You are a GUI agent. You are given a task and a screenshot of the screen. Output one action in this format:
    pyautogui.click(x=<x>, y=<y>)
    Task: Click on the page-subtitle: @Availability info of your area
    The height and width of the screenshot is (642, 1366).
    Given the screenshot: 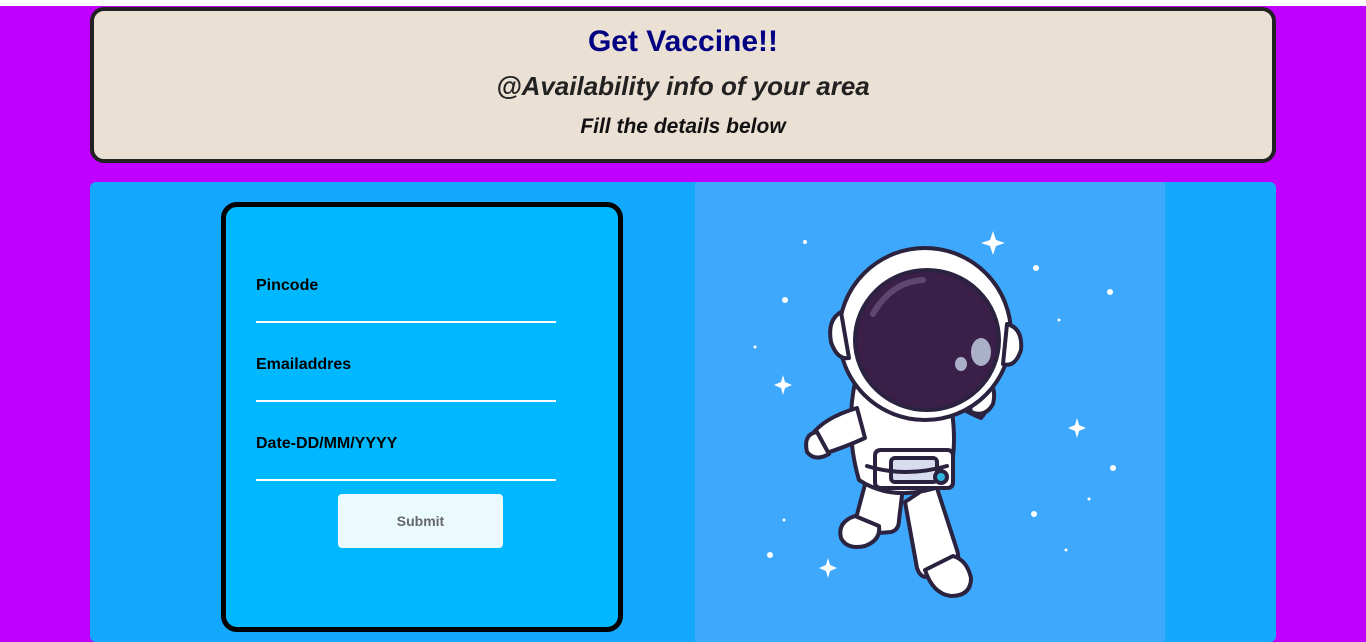 What is the action you would take?
    pyautogui.click(x=683, y=86)
    